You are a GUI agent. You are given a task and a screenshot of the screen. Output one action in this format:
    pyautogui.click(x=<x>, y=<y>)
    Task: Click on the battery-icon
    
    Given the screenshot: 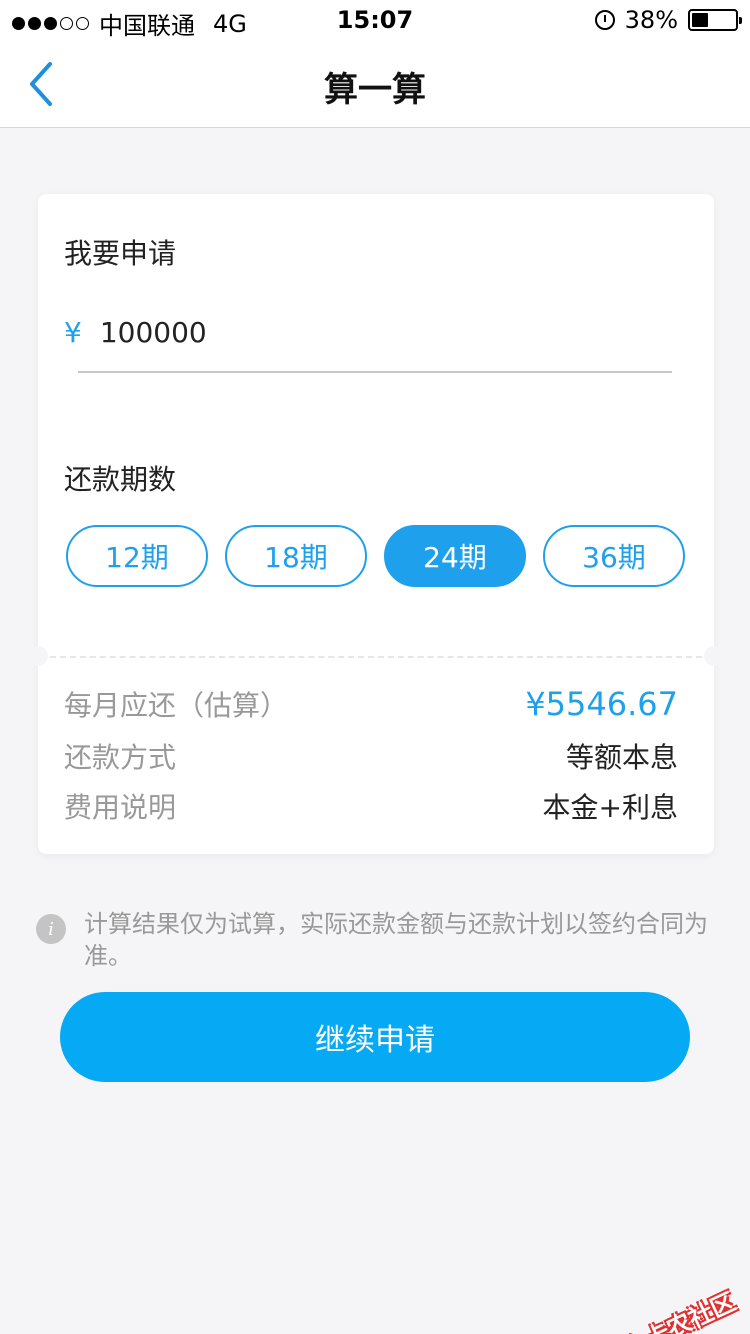 What is the action you would take?
    pyautogui.click(x=715, y=20)
    